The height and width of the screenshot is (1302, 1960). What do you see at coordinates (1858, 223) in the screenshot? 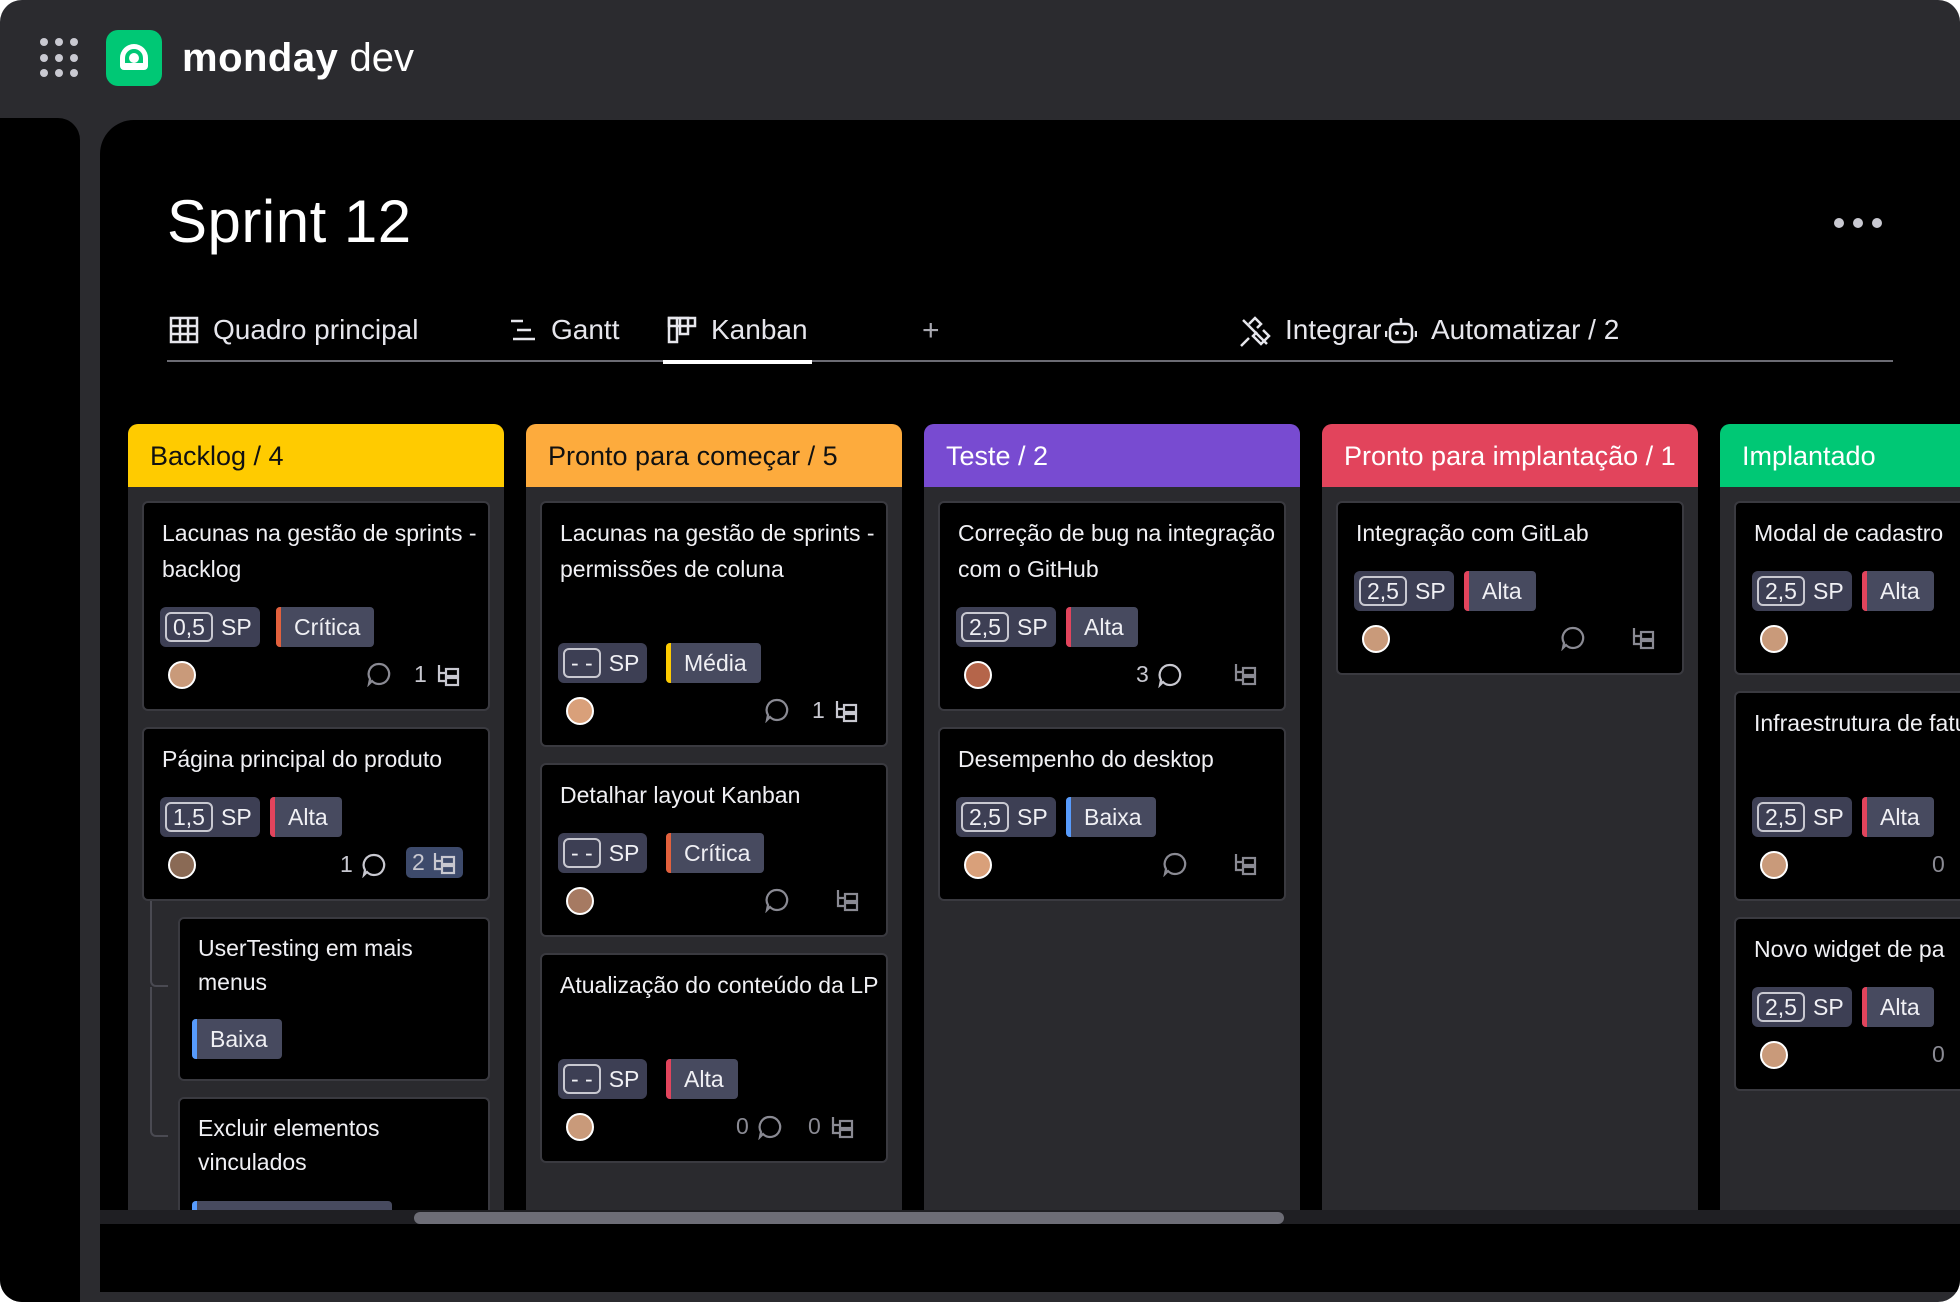
I see `more-options-icon` at bounding box center [1858, 223].